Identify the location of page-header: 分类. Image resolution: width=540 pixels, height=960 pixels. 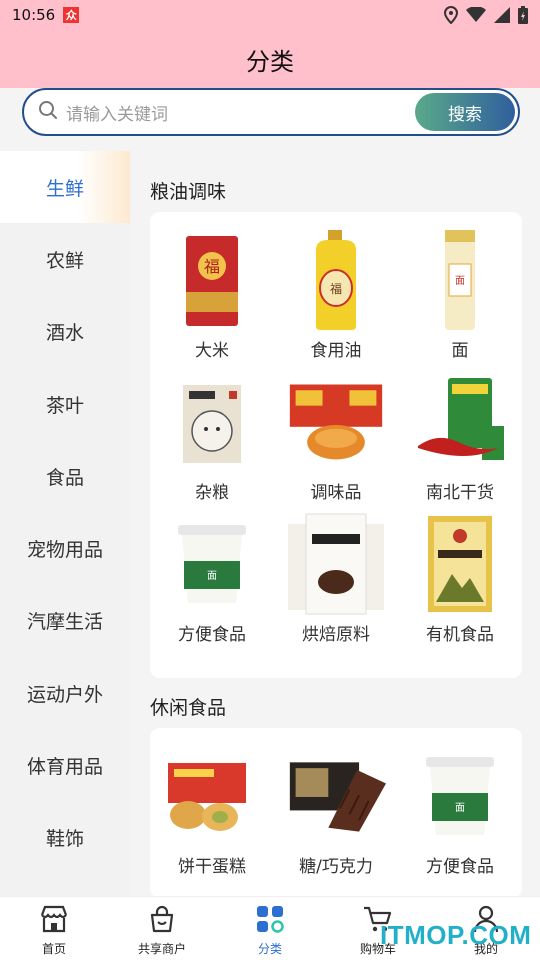
(270, 59).